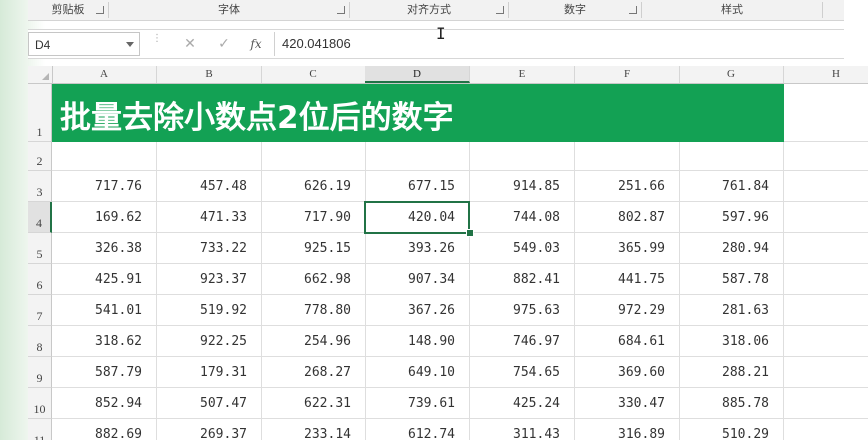 Image resolution: width=868 pixels, height=440 pixels. Describe the element at coordinates (417, 310) in the screenshot. I see `cell-d7: 367.26` at that location.